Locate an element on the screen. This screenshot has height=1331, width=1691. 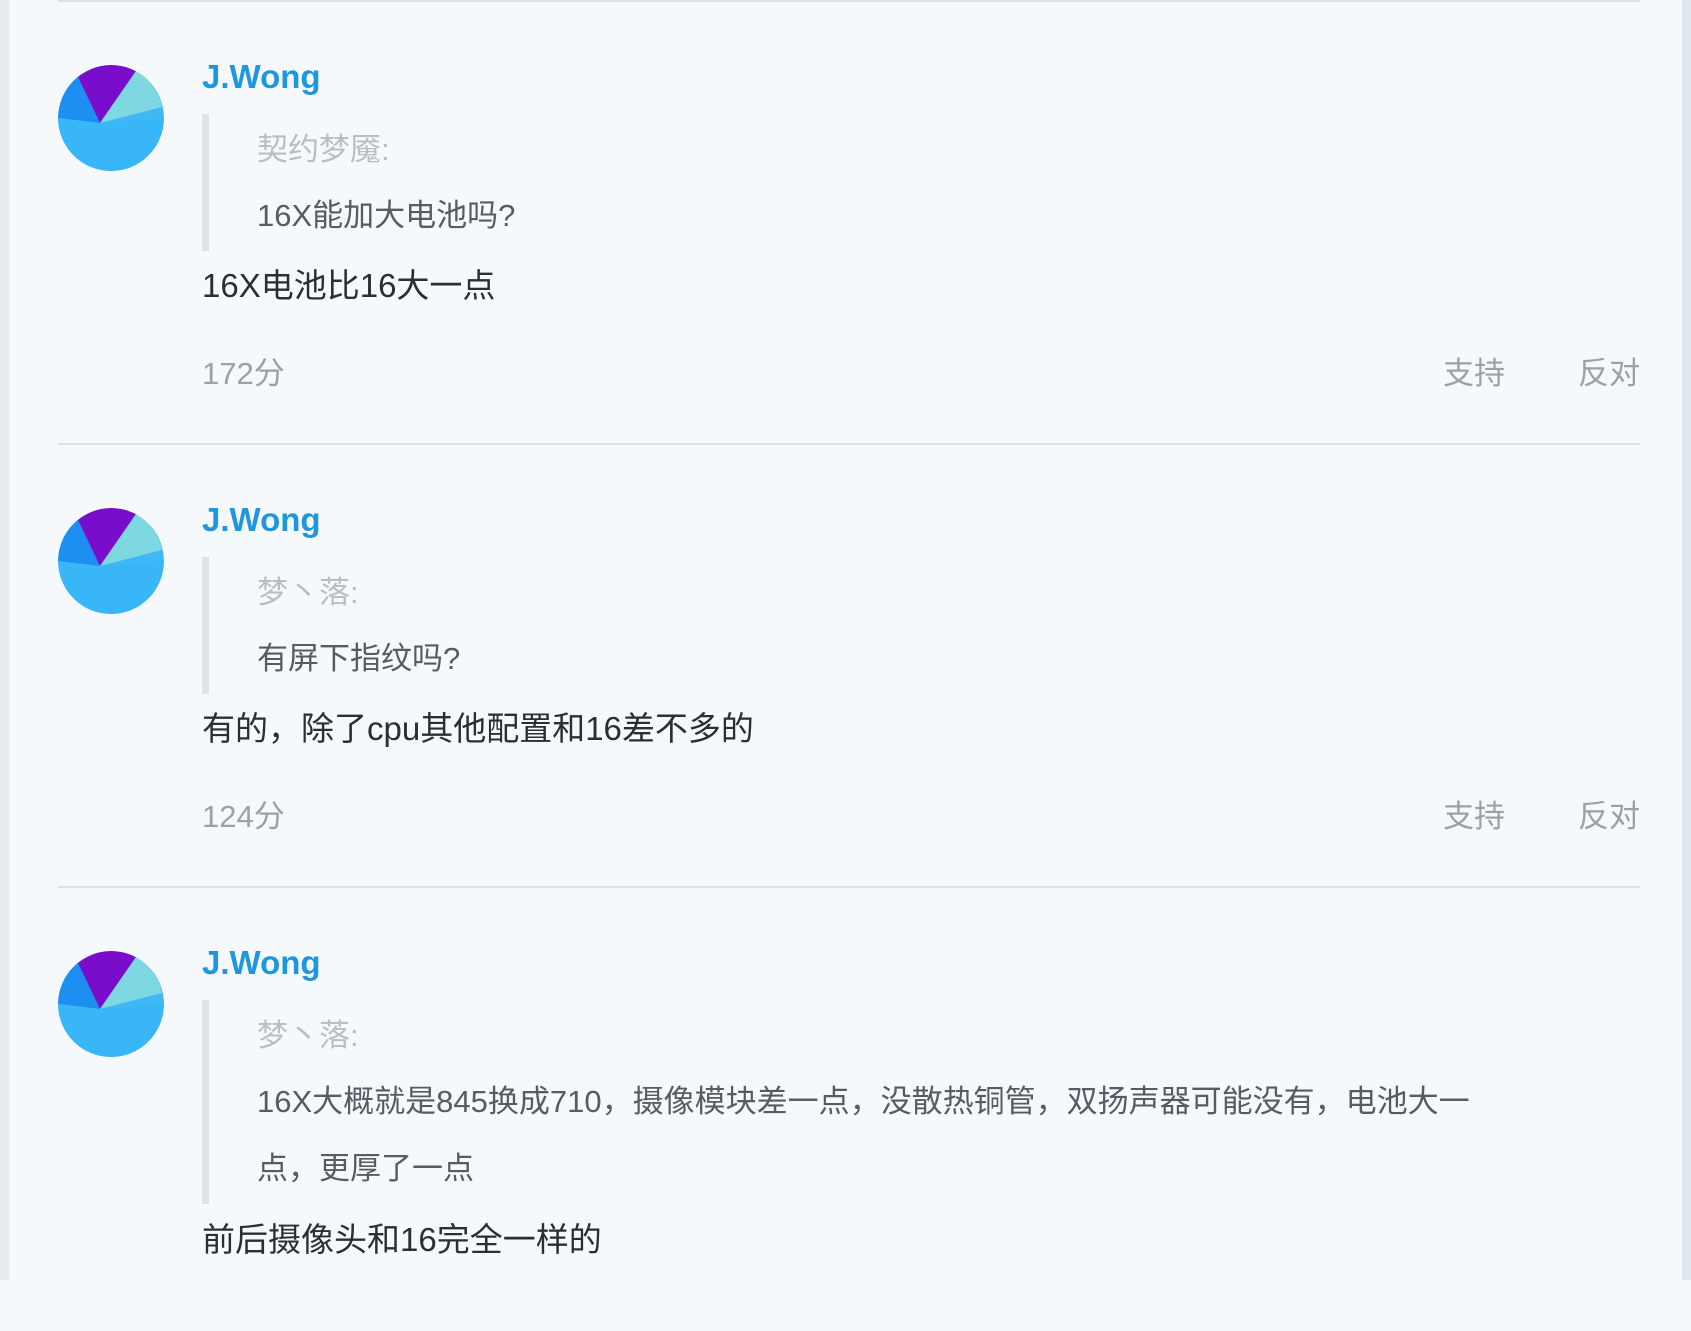
score-label: 124分 is located at coordinates (243, 816).